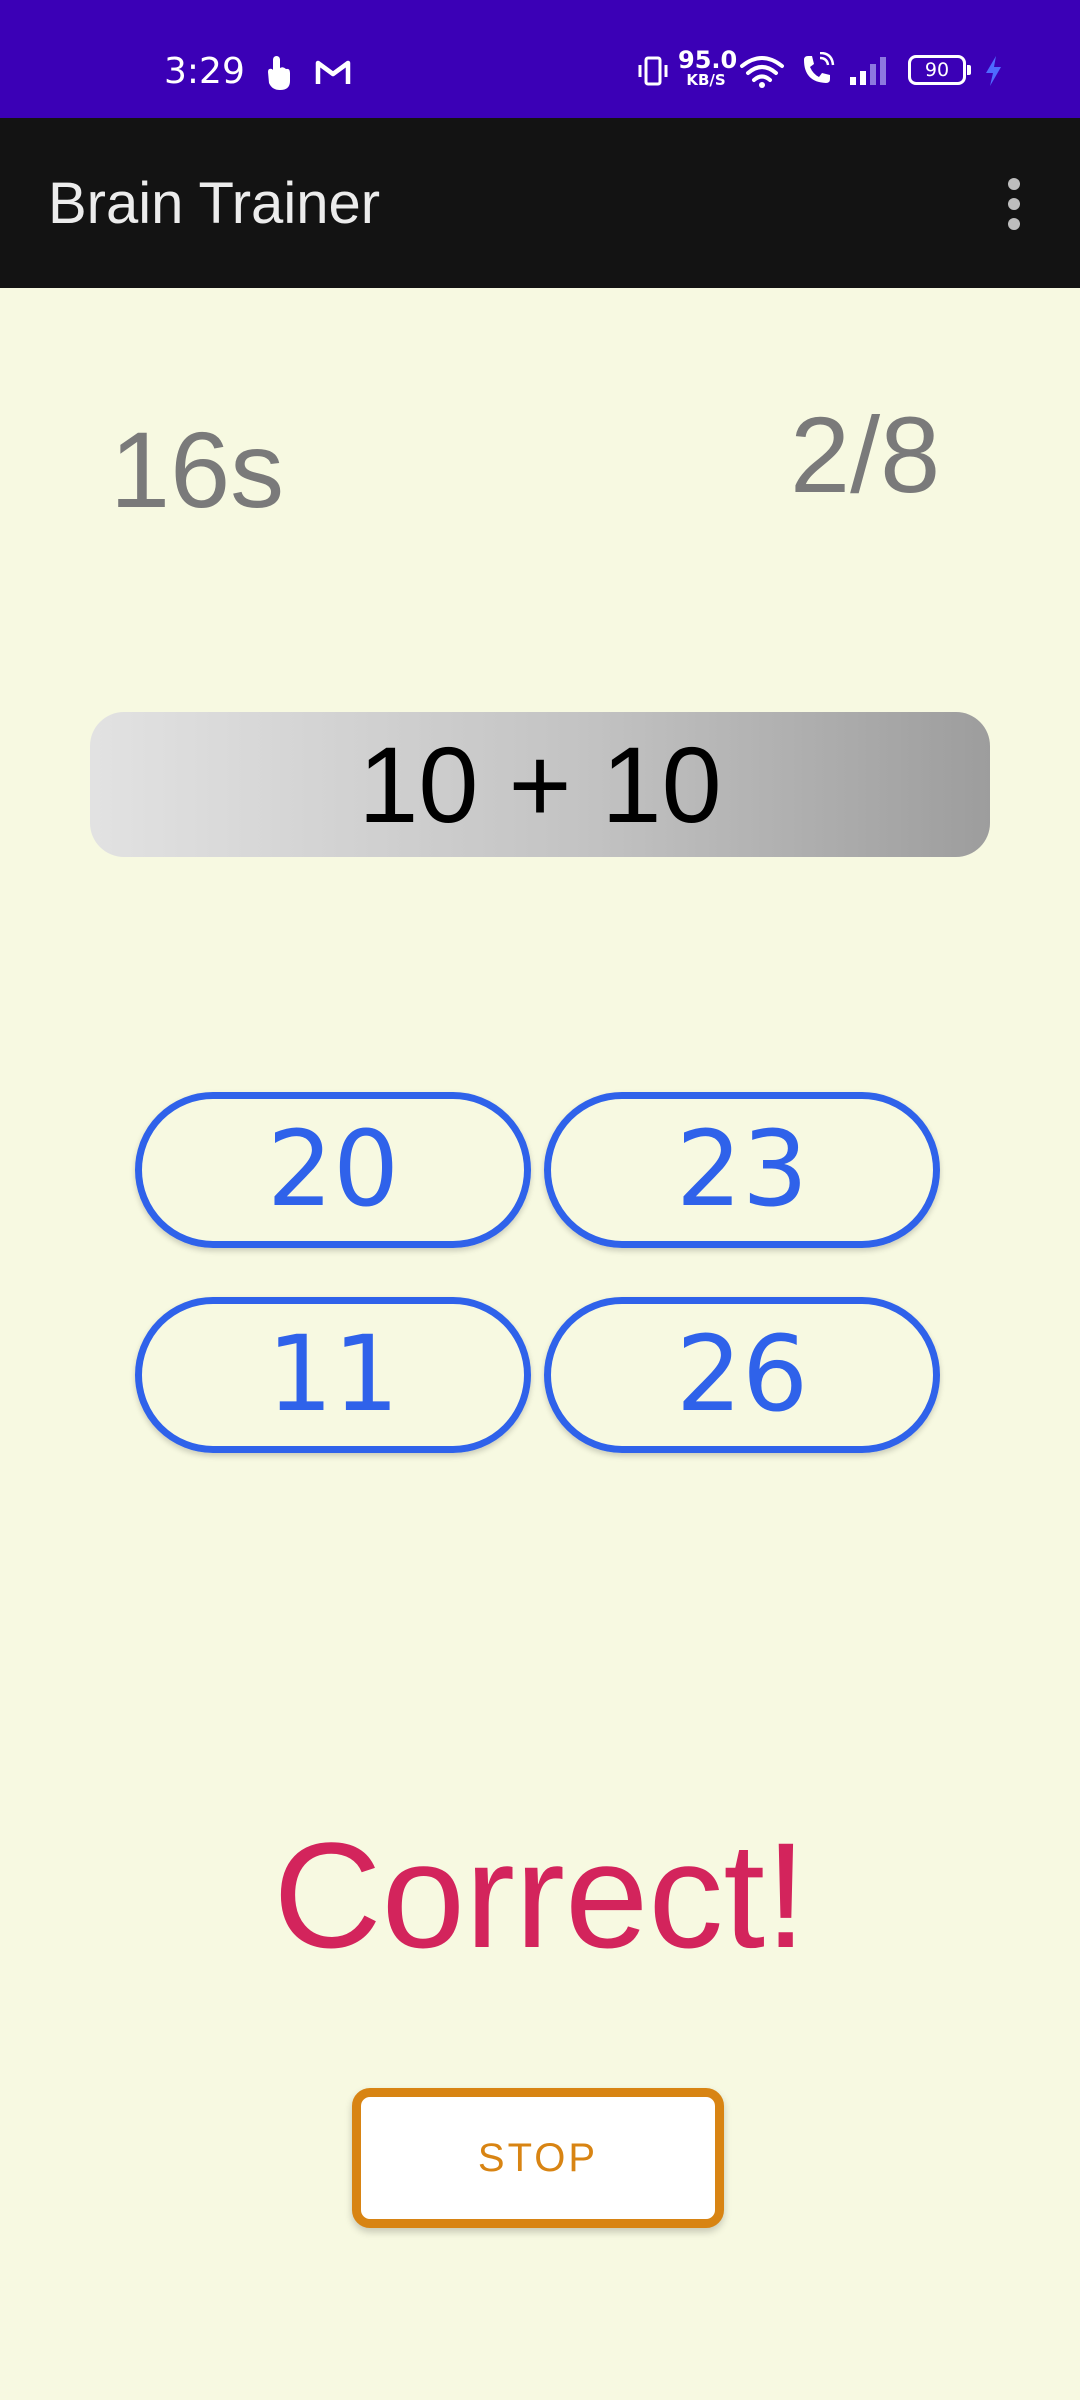  I want to click on more-vert-icon, so click(1014, 204).